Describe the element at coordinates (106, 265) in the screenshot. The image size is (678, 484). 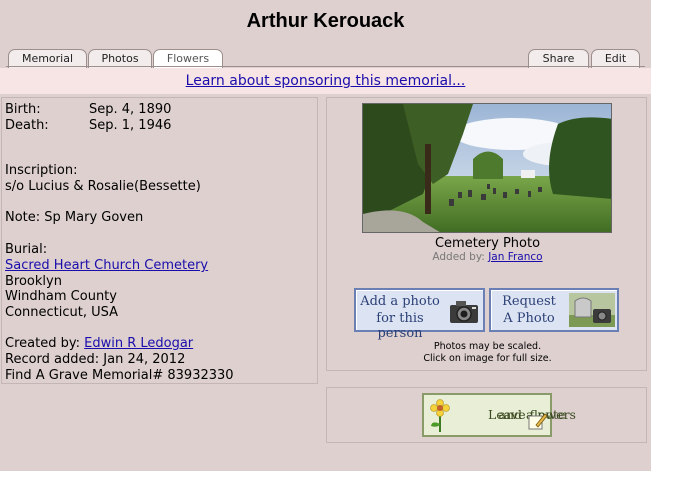
I see `cemetery-link: Sacred Heart Church Cemetery` at that location.